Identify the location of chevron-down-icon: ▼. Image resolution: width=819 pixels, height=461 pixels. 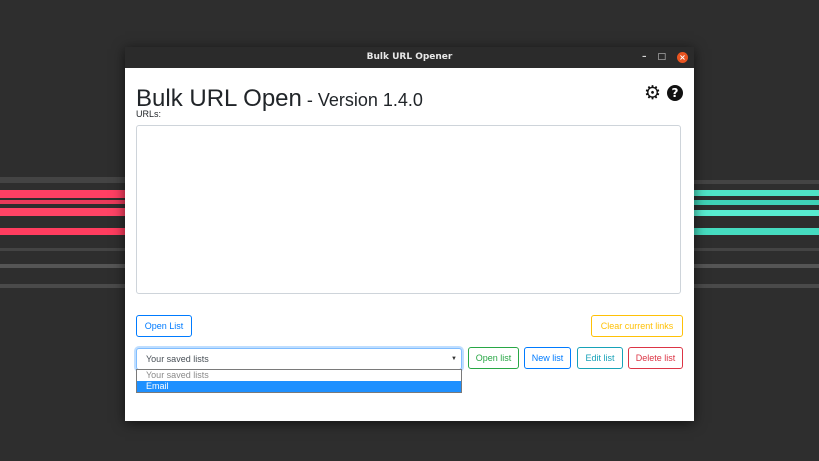
(454, 359).